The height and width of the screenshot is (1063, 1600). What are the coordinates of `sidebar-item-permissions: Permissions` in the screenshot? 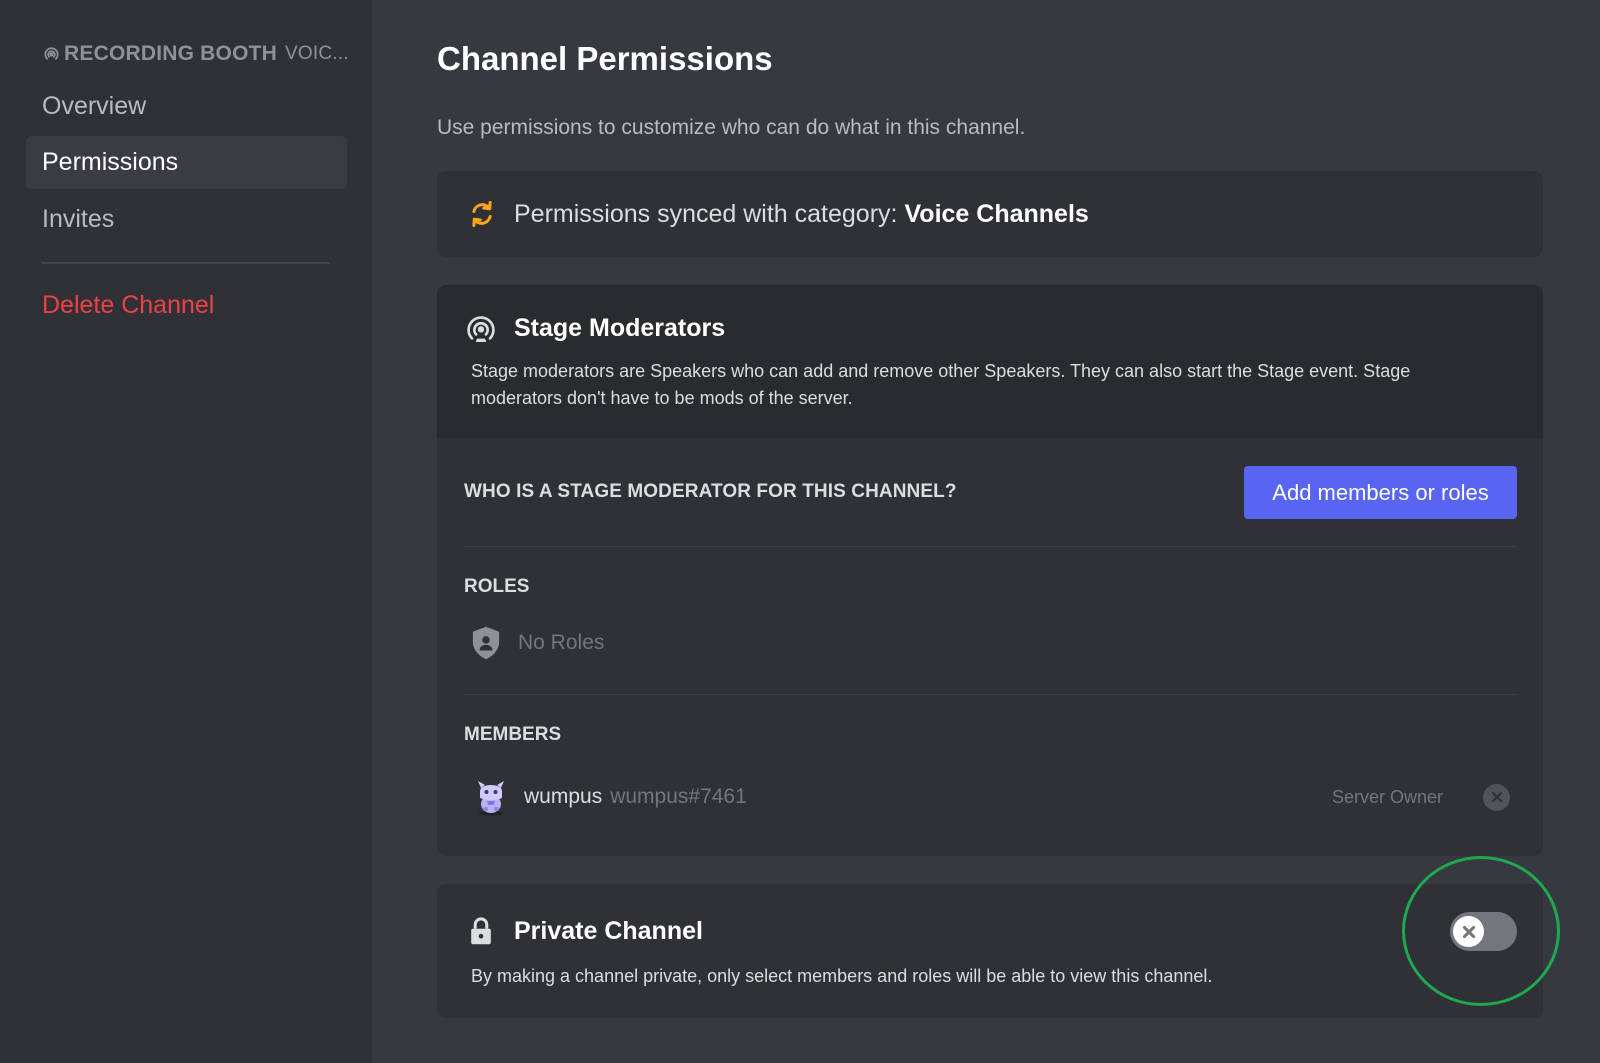 It's located at (186, 162).